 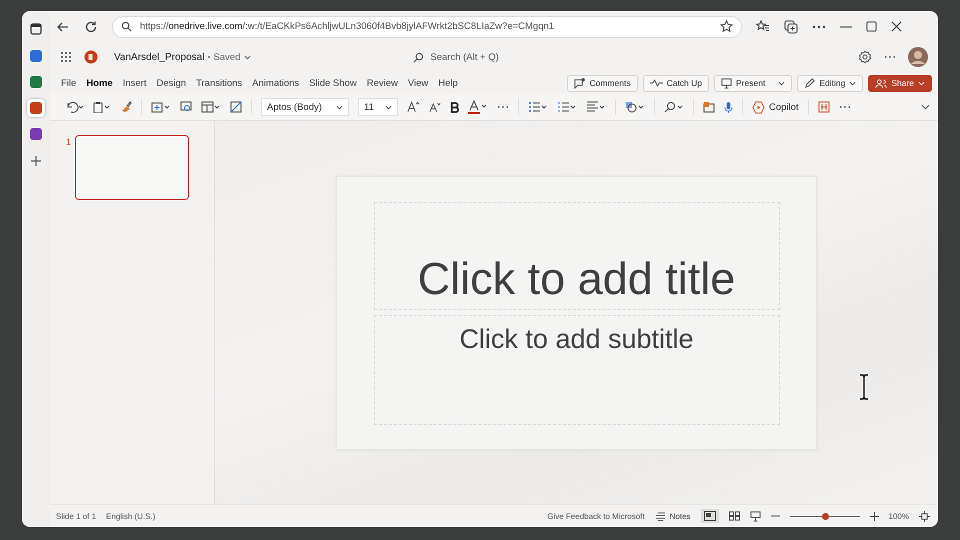 What do you see at coordinates (758, 107) in the screenshot?
I see `copilot-icon` at bounding box center [758, 107].